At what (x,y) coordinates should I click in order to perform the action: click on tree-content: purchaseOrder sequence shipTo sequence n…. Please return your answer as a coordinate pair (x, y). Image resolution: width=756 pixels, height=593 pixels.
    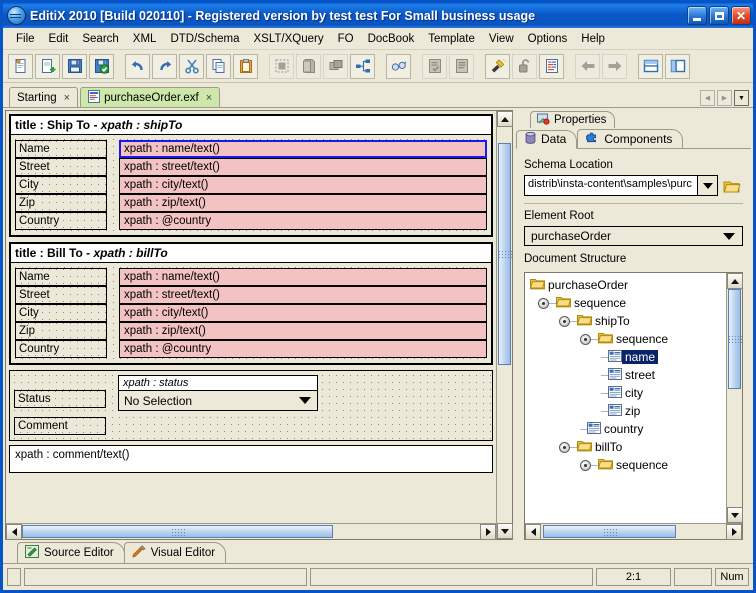
    Looking at the image, I should click on (625, 398).